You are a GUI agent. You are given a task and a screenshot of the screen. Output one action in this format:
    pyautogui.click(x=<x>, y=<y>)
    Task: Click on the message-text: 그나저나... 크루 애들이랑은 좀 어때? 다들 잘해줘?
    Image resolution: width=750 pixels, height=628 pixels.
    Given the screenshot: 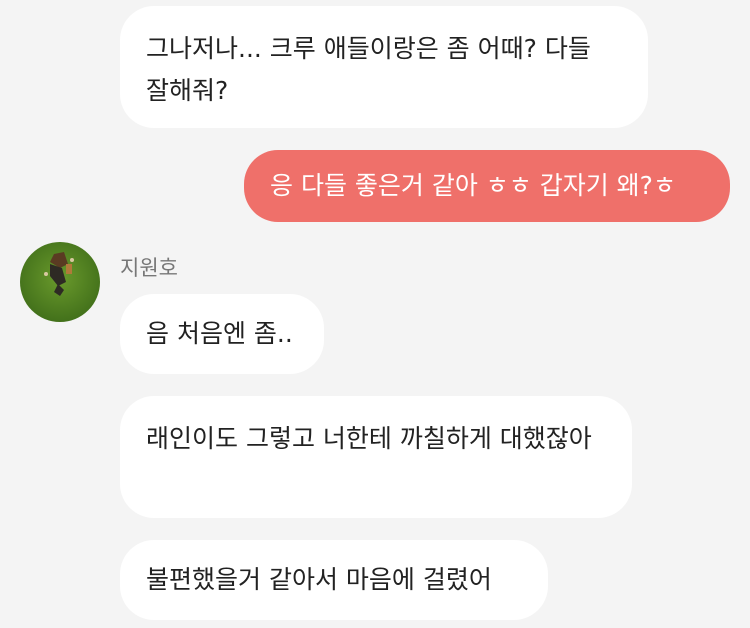 What is the action you would take?
    pyautogui.click(x=368, y=69)
    